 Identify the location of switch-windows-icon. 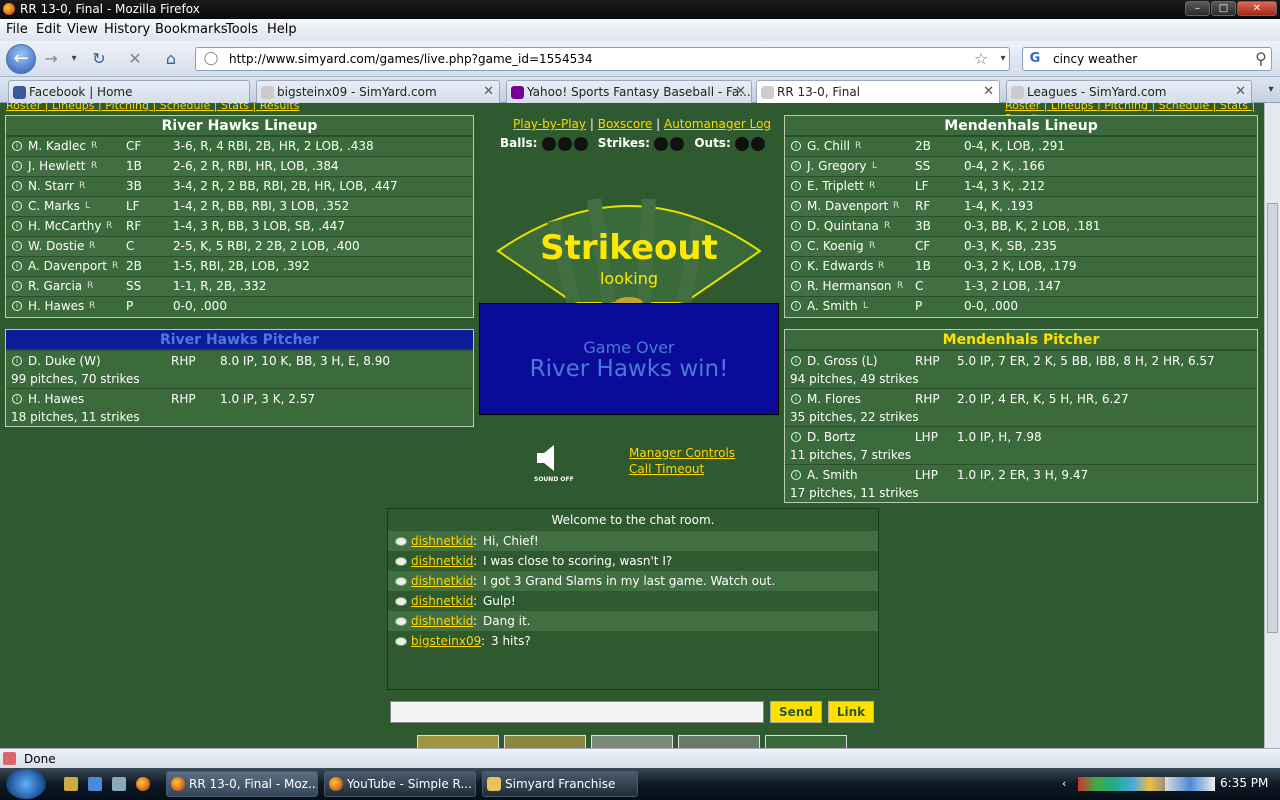
(95, 784).